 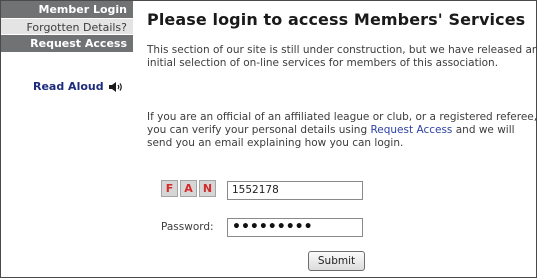 I want to click on password-label: Password:, so click(x=187, y=227).